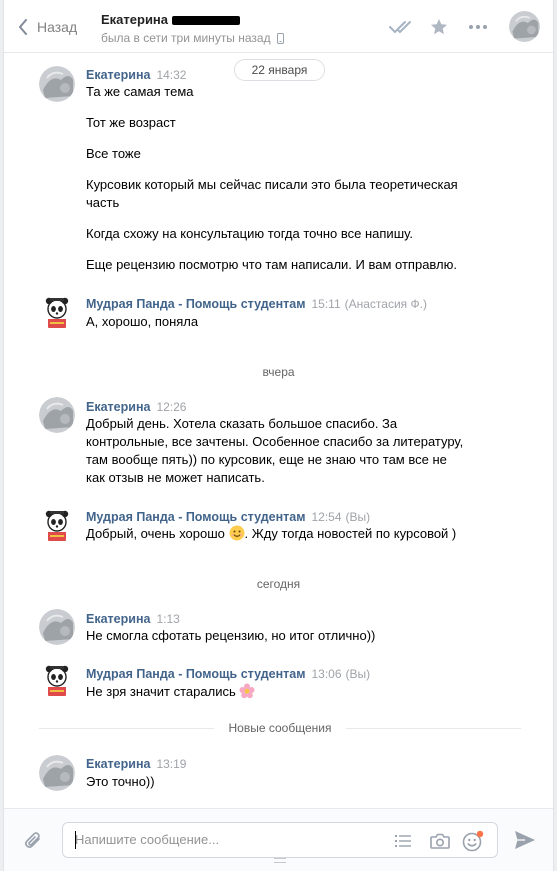  Describe the element at coordinates (524, 26) in the screenshot. I see `contact-avatar` at that location.